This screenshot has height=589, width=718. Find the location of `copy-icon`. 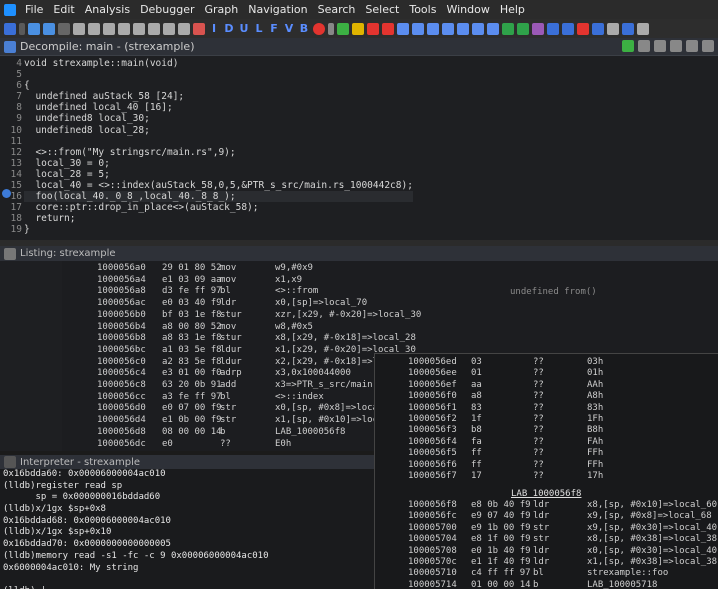

copy-icon is located at coordinates (660, 46).